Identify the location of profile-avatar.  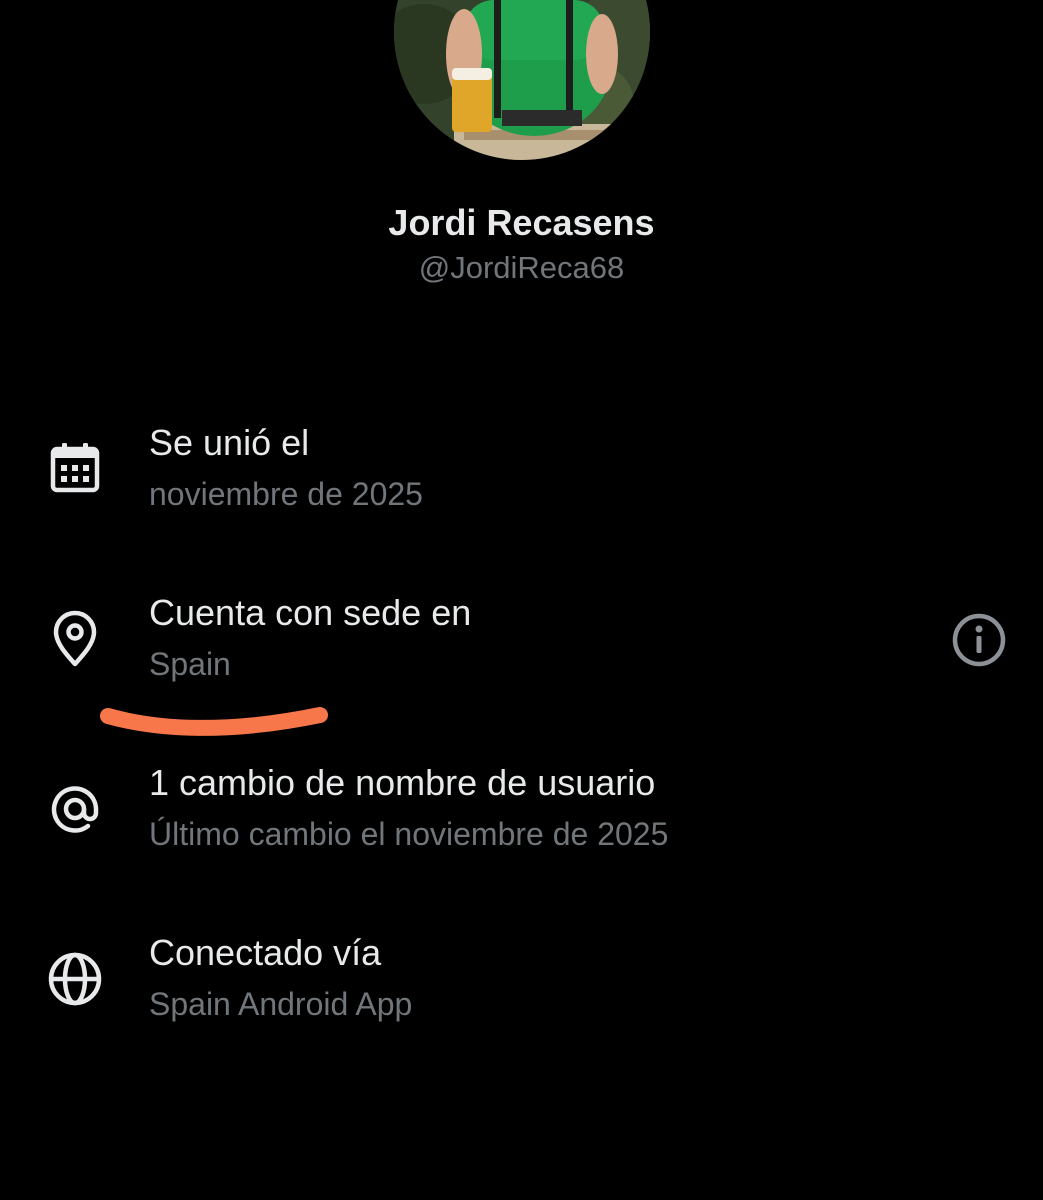
(522, 80).